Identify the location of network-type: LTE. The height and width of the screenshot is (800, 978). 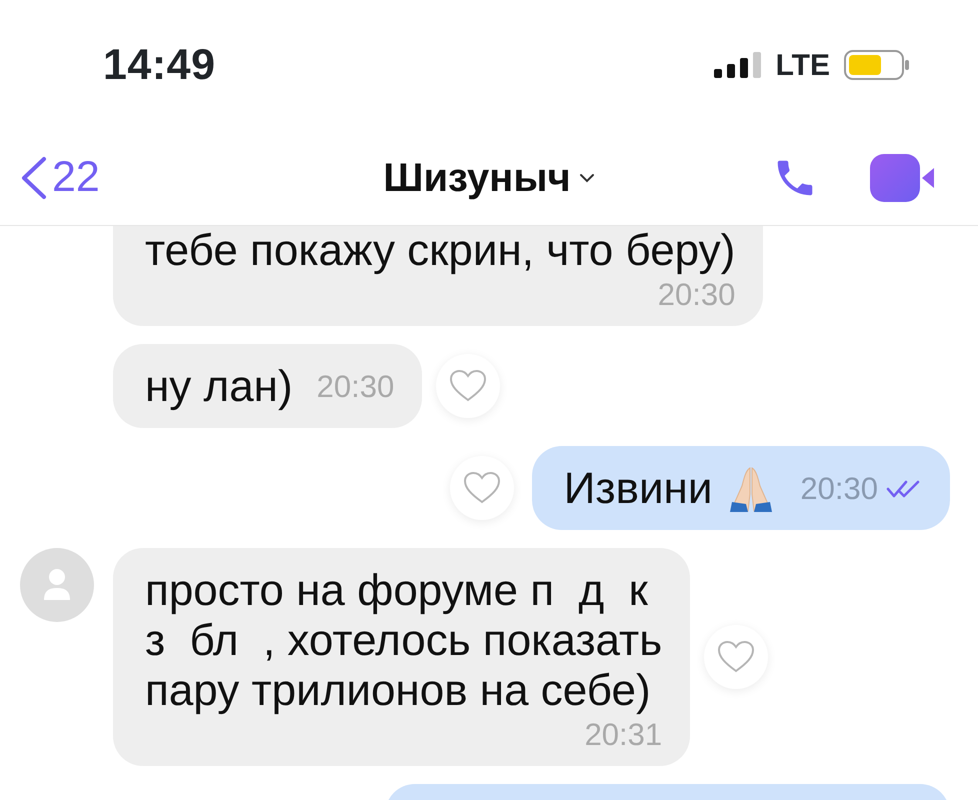
(803, 66).